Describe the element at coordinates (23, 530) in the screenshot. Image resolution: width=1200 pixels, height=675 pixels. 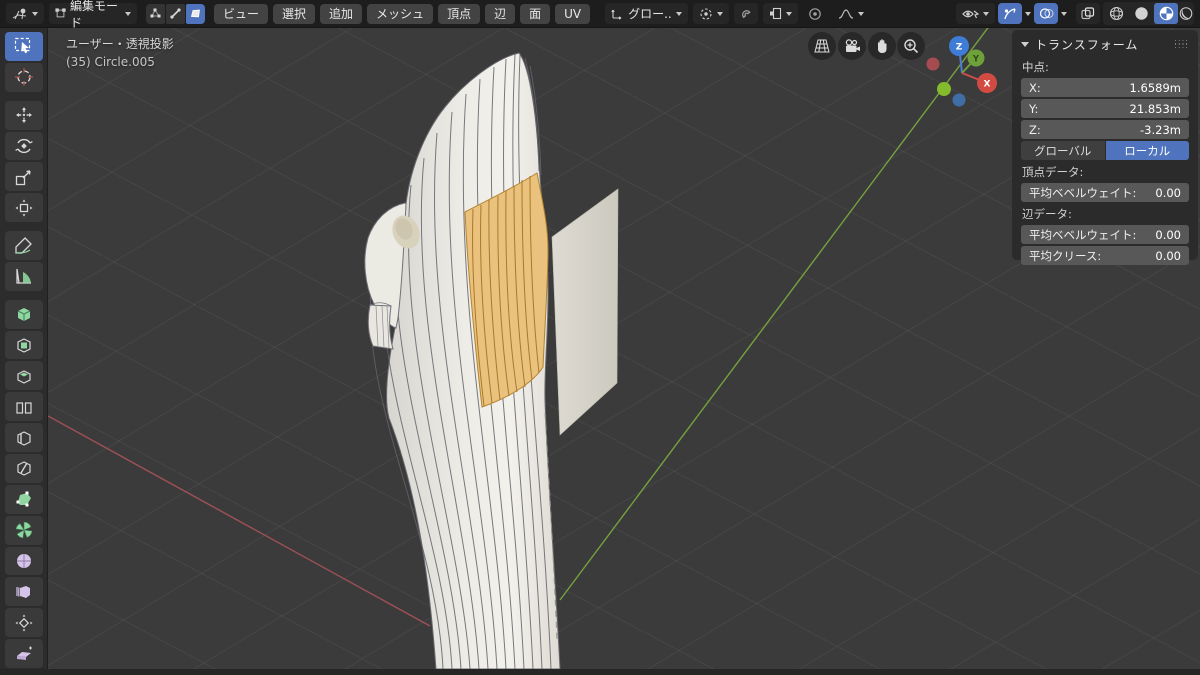
I see `tool-spin` at that location.